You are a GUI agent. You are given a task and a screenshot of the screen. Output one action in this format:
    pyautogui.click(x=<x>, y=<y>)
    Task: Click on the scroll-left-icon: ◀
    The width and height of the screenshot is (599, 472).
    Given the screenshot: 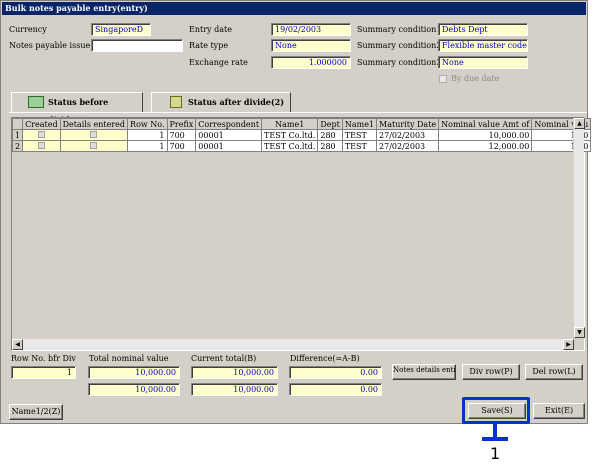 What is the action you would take?
    pyautogui.click(x=17, y=344)
    